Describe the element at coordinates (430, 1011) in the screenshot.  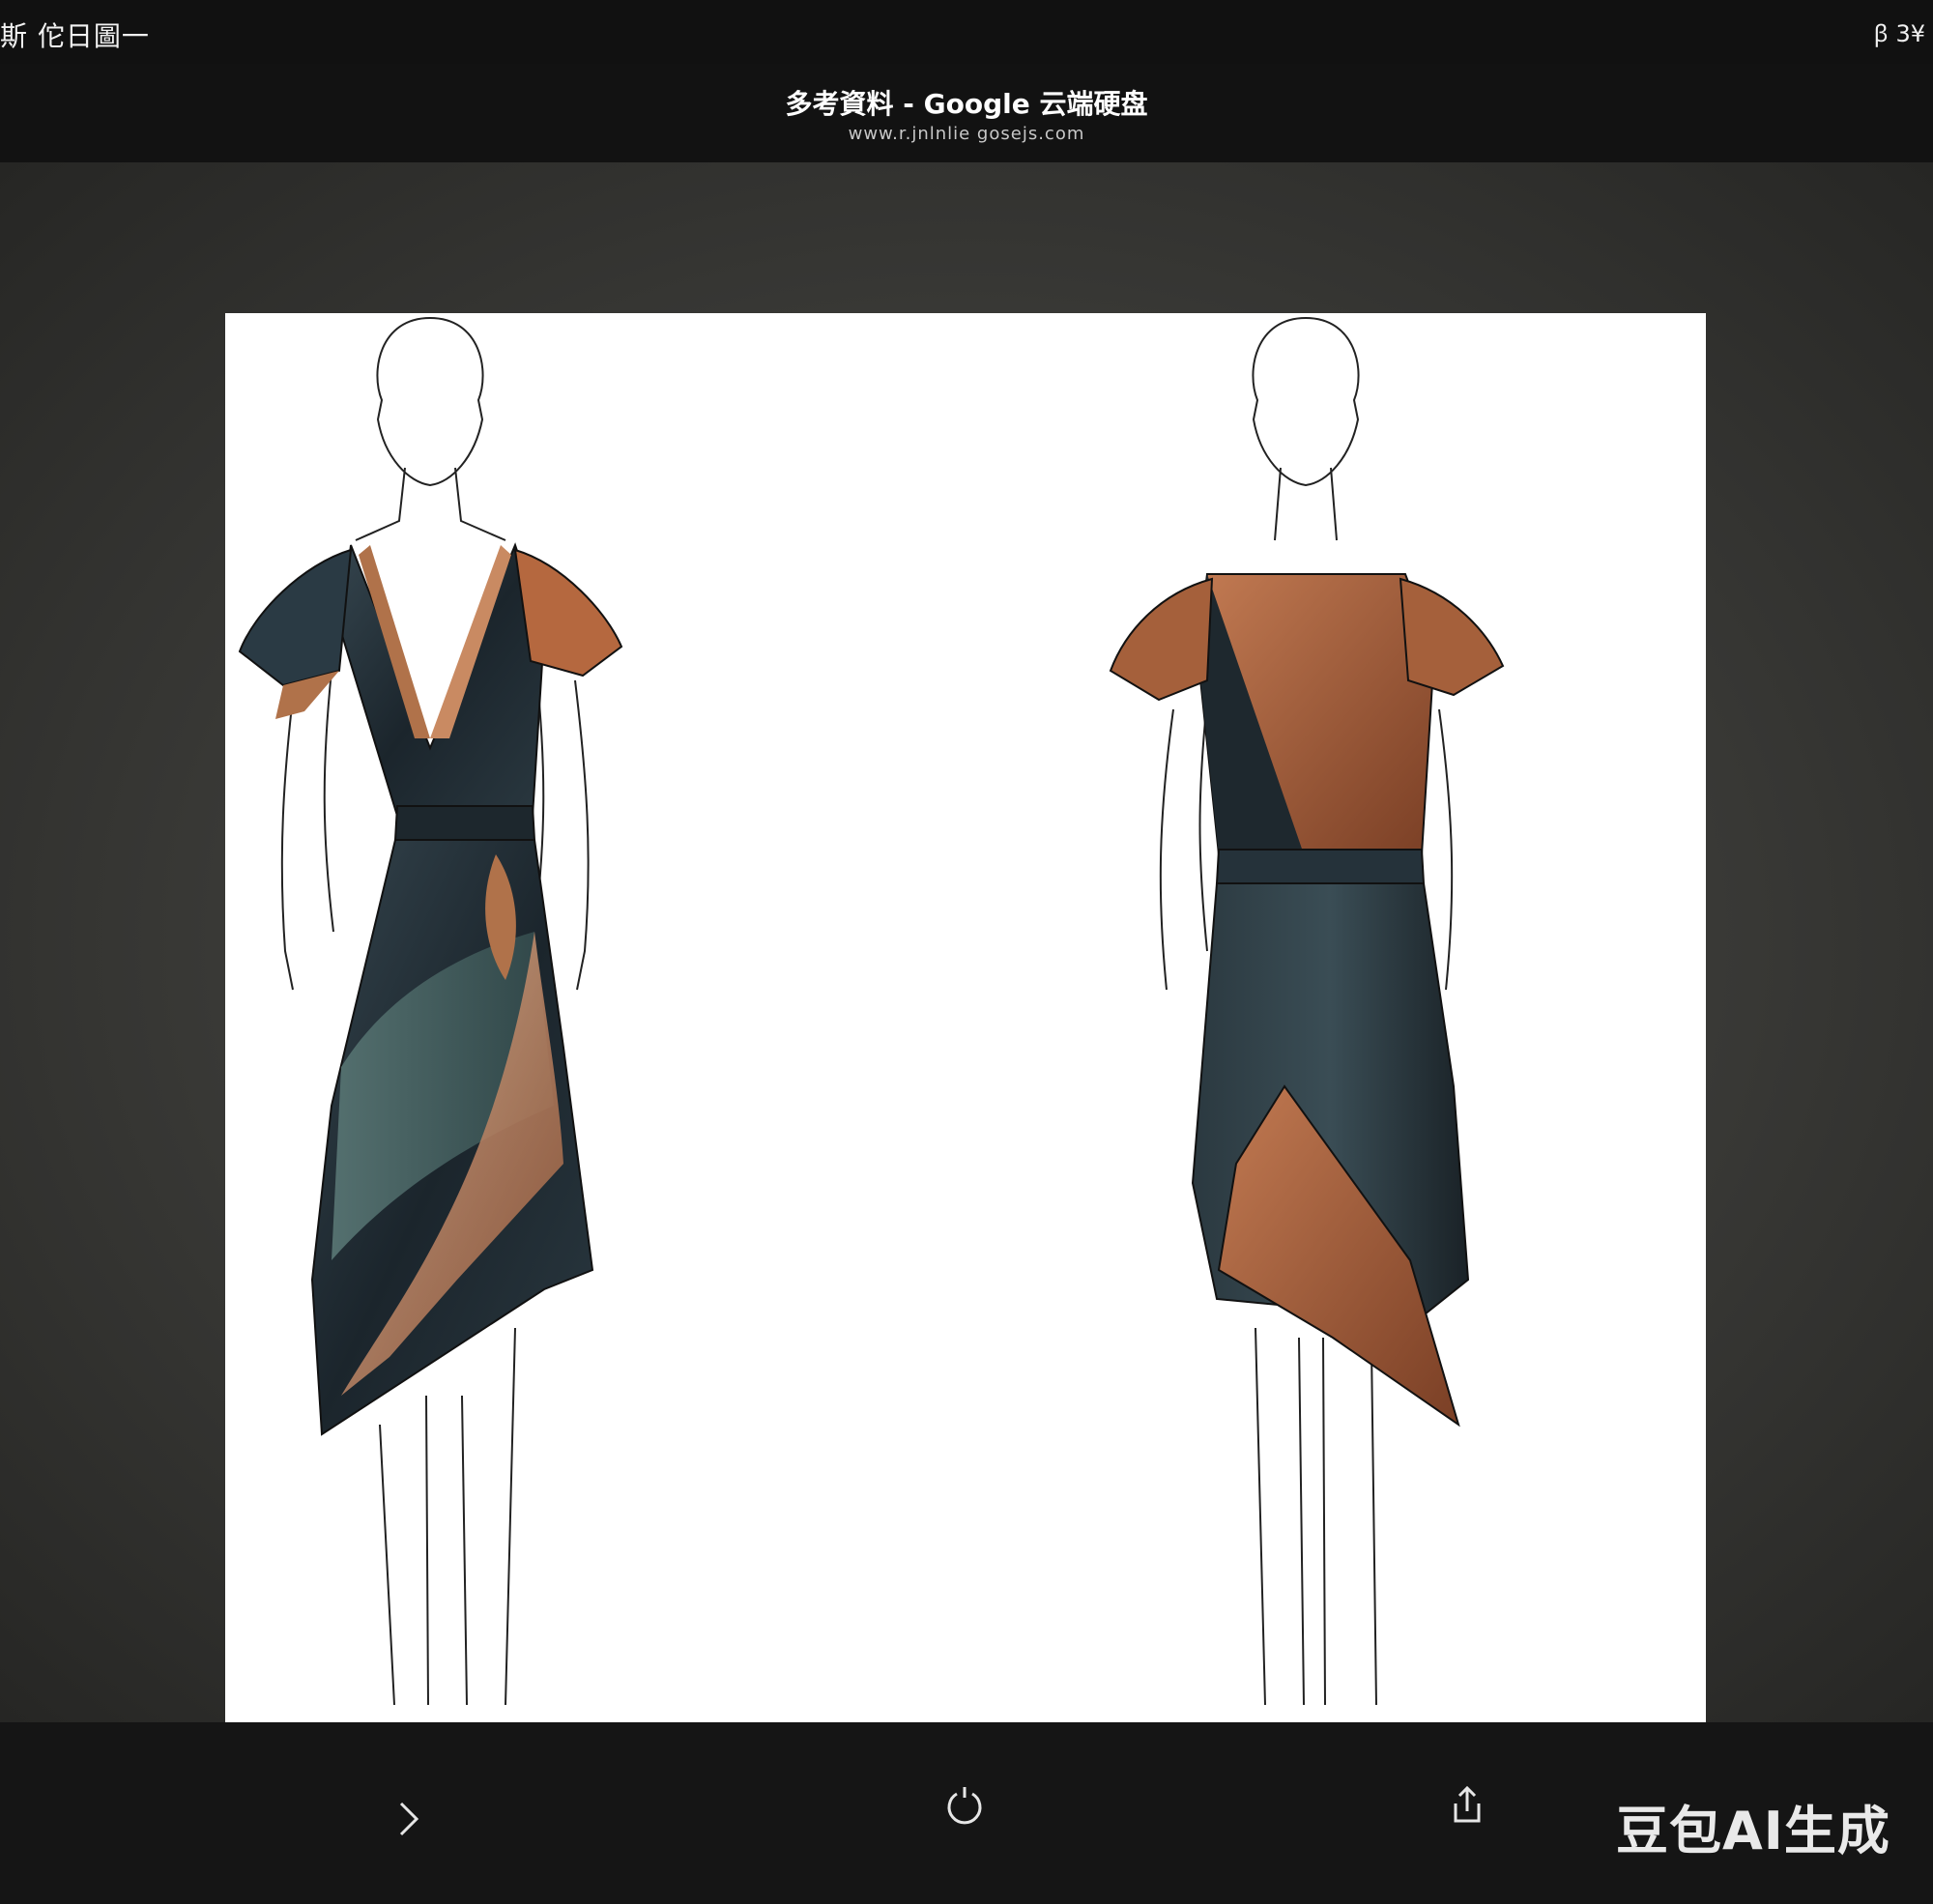
I see `front-view-figure` at that location.